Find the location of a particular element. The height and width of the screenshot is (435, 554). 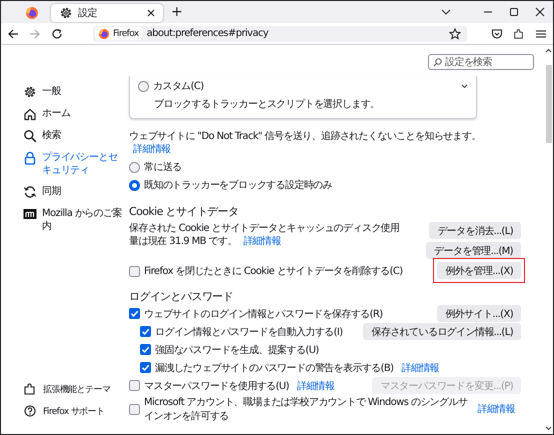

maximize-icon is located at coordinates (514, 12).